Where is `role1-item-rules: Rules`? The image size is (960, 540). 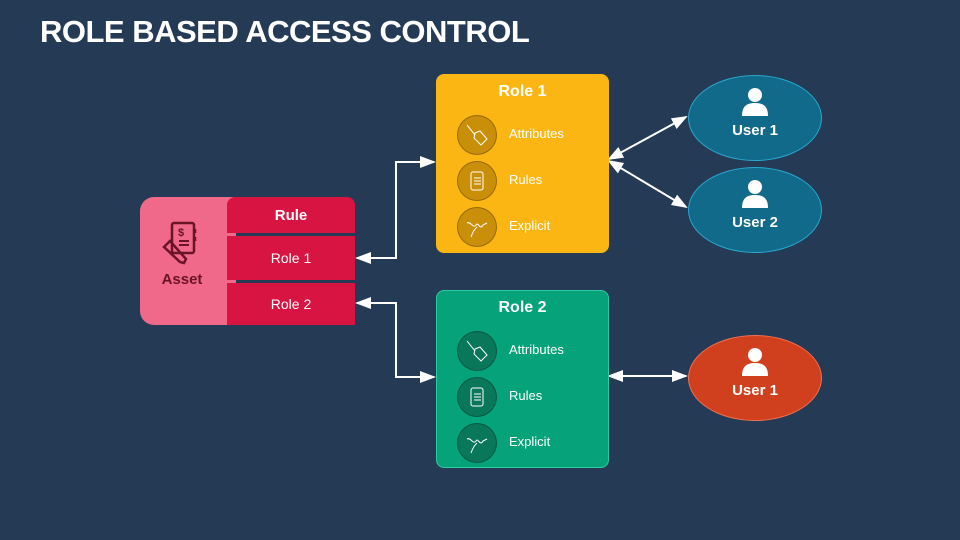 role1-item-rules: Rules is located at coordinates (532, 181).